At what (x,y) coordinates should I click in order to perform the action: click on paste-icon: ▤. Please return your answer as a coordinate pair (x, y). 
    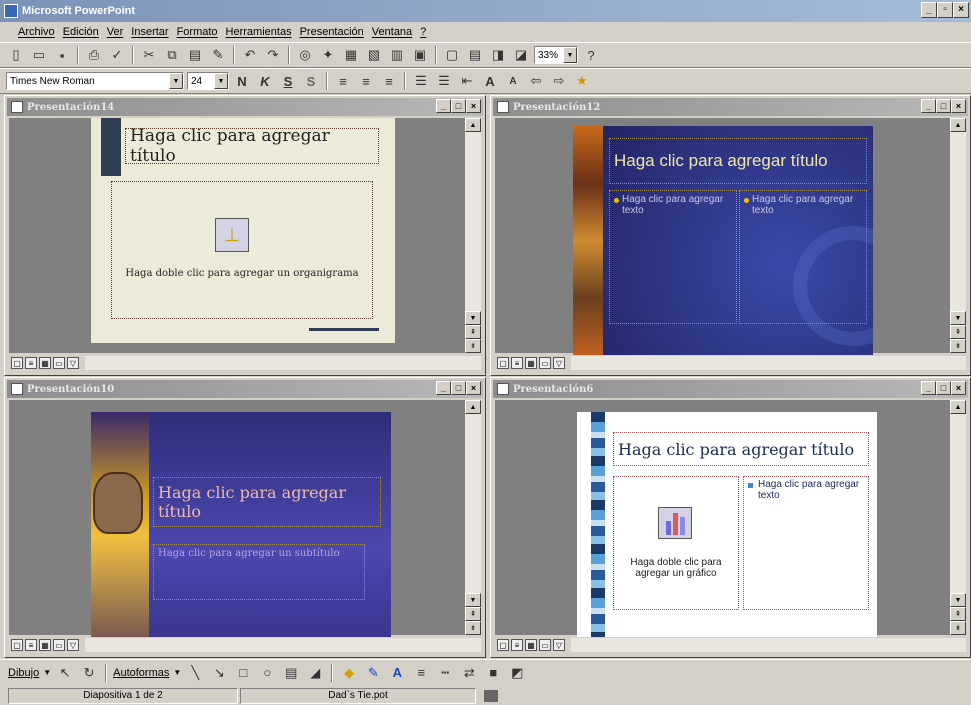
    Looking at the image, I should click on (195, 55).